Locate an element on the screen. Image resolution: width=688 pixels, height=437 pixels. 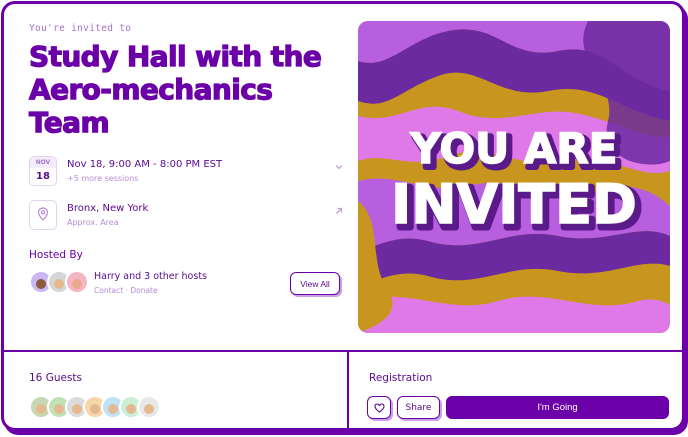
im-going-button: I'm Going is located at coordinates (557, 407).